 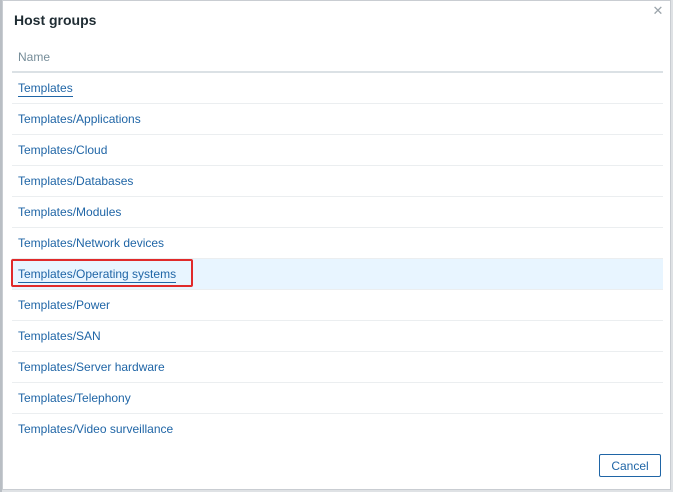 What do you see at coordinates (337, 429) in the screenshot?
I see `table-row: Templates/Video surveillance` at bounding box center [337, 429].